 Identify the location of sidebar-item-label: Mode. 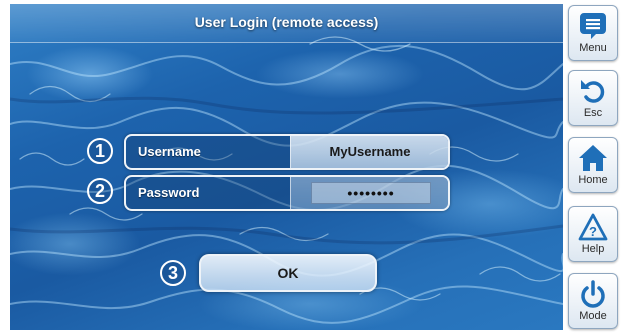
(593, 316).